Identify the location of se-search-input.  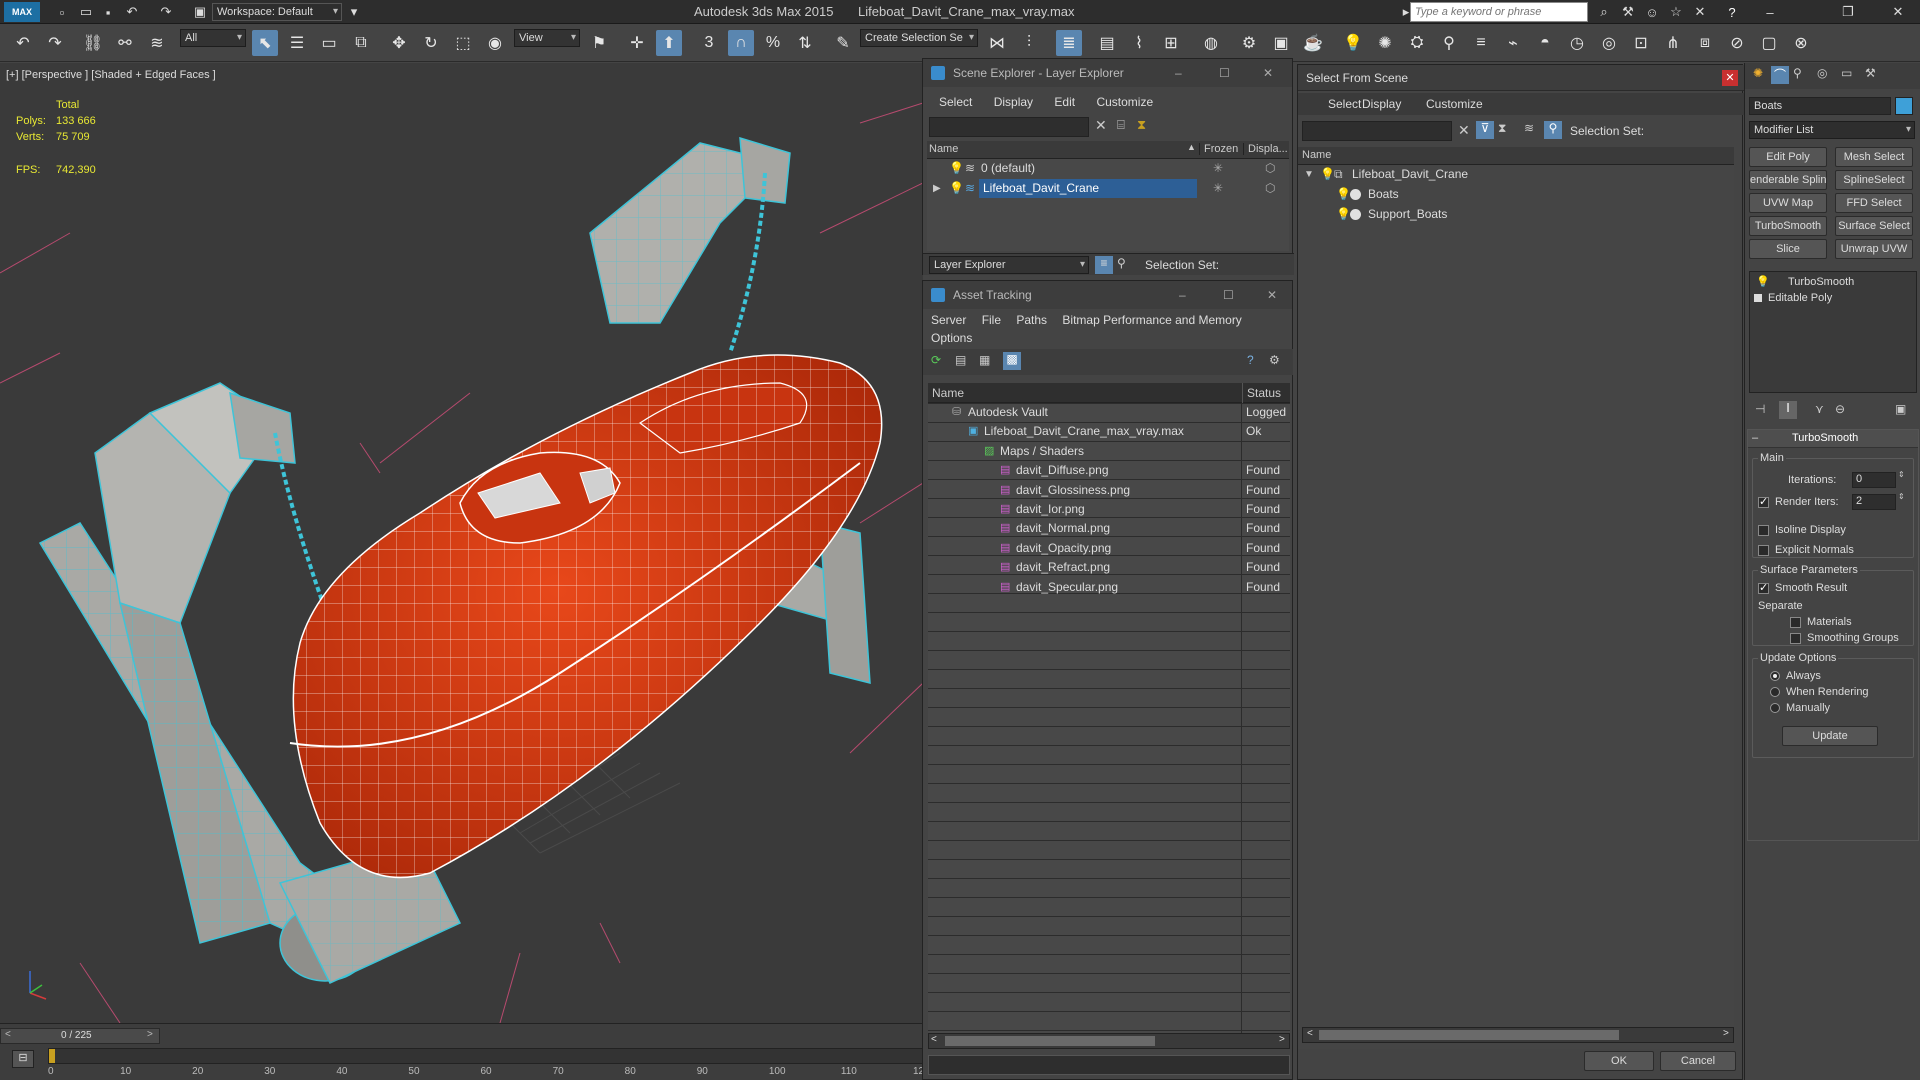
(1009, 127).